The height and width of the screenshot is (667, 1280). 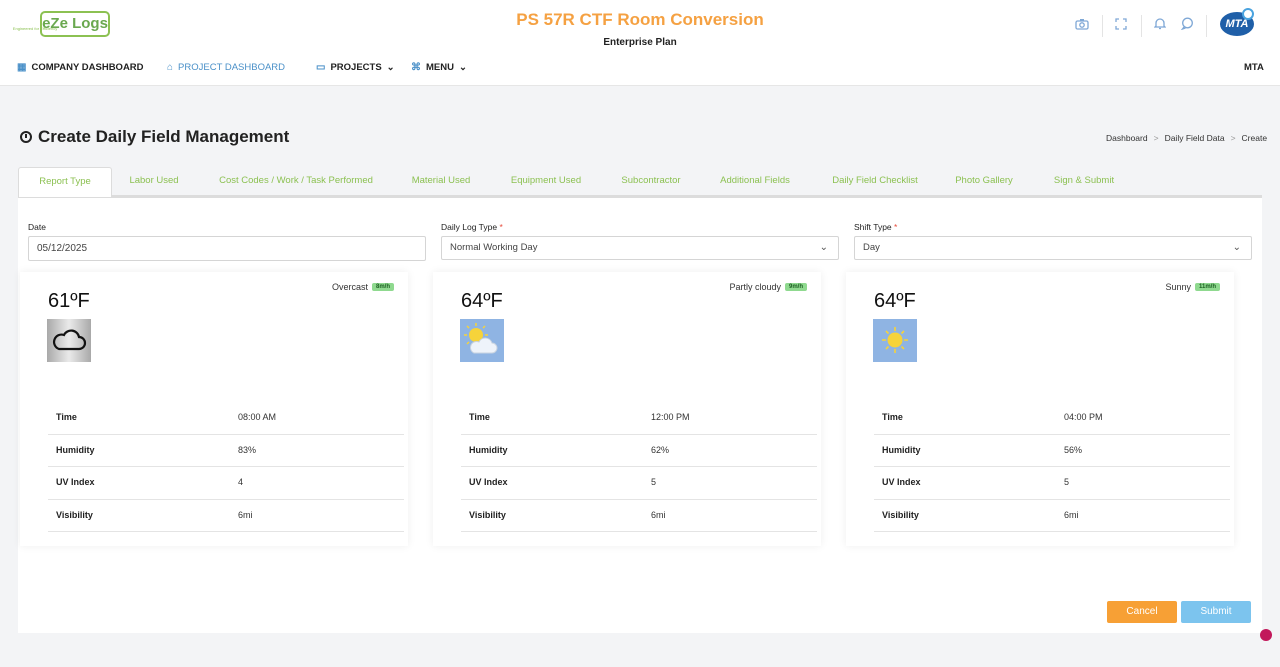 I want to click on detail-value: 08:00 AM, so click(x=257, y=417).